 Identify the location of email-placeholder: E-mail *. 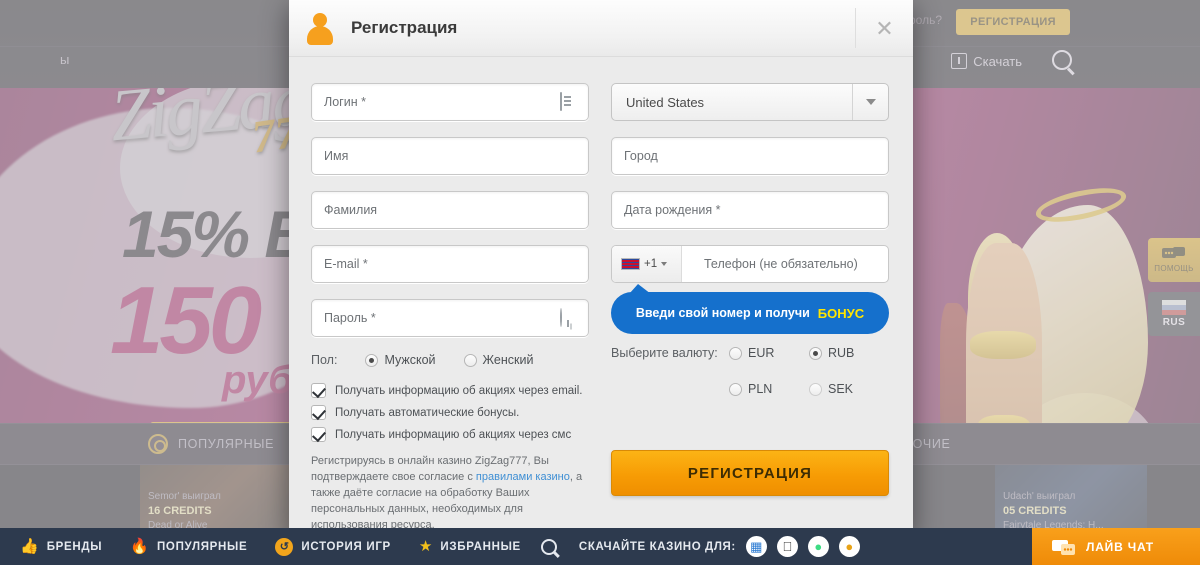
(346, 264).